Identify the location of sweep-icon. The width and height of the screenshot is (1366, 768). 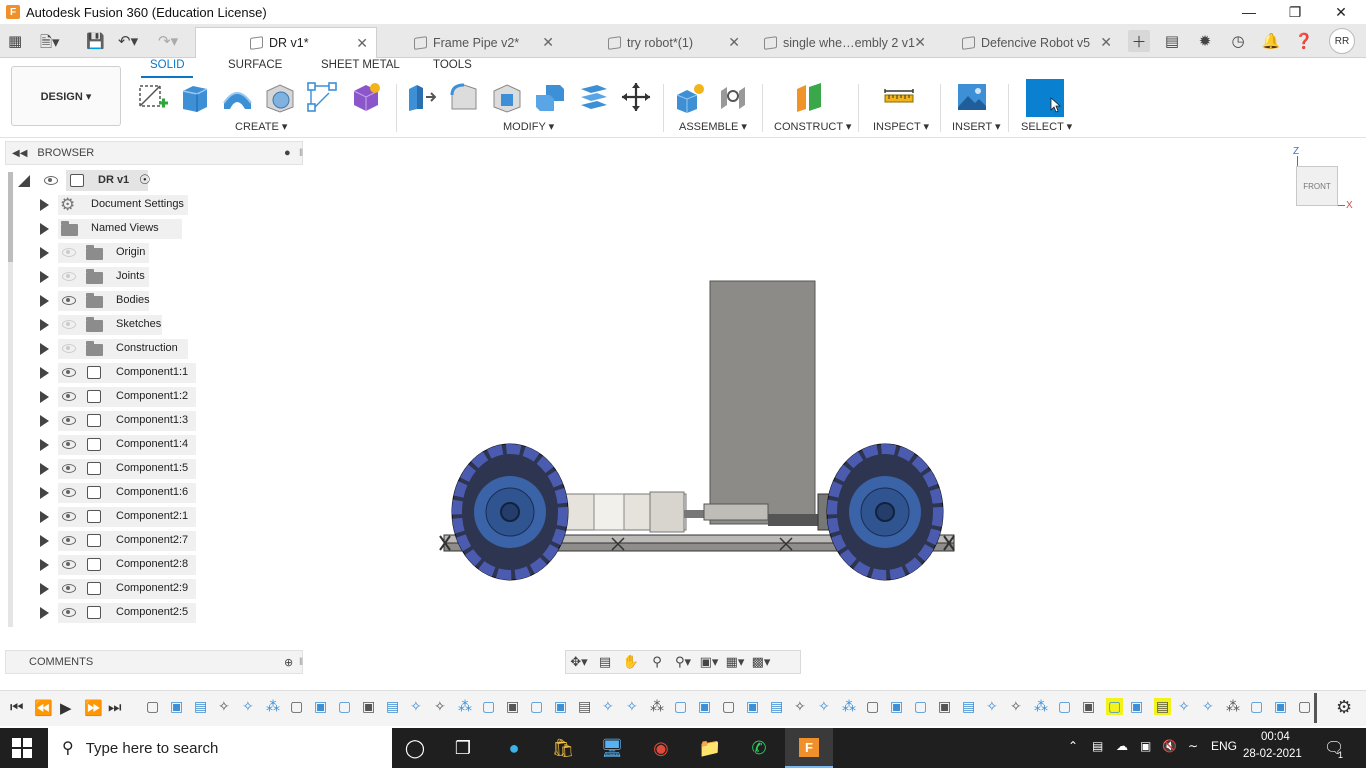
(237, 97).